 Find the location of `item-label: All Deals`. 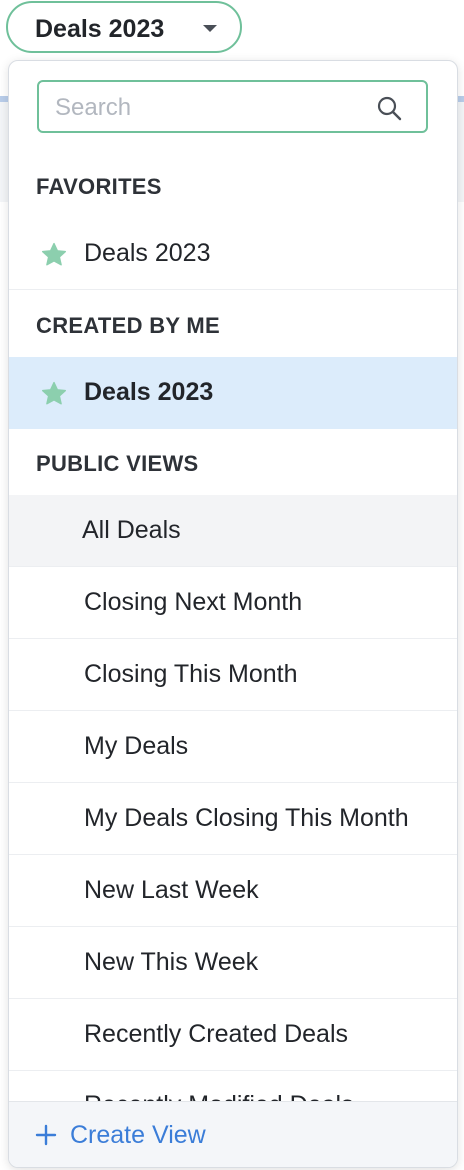

item-label: All Deals is located at coordinates (131, 530).